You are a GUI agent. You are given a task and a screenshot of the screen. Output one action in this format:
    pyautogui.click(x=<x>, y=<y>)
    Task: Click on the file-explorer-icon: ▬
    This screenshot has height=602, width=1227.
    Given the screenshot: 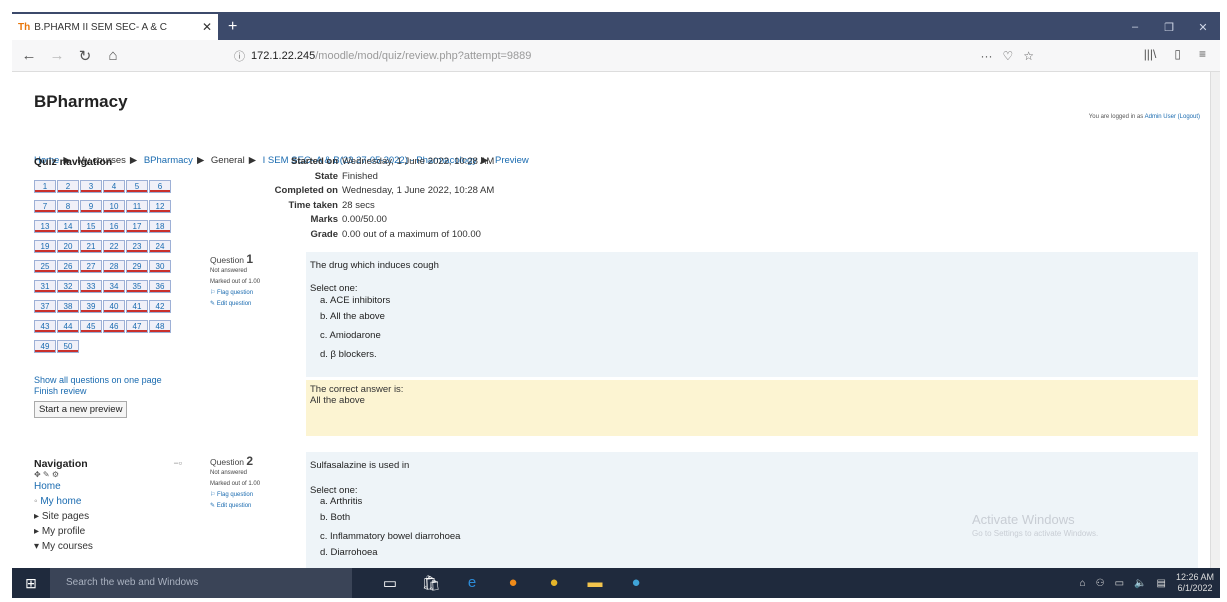 What is the action you would take?
    pyautogui.click(x=595, y=583)
    